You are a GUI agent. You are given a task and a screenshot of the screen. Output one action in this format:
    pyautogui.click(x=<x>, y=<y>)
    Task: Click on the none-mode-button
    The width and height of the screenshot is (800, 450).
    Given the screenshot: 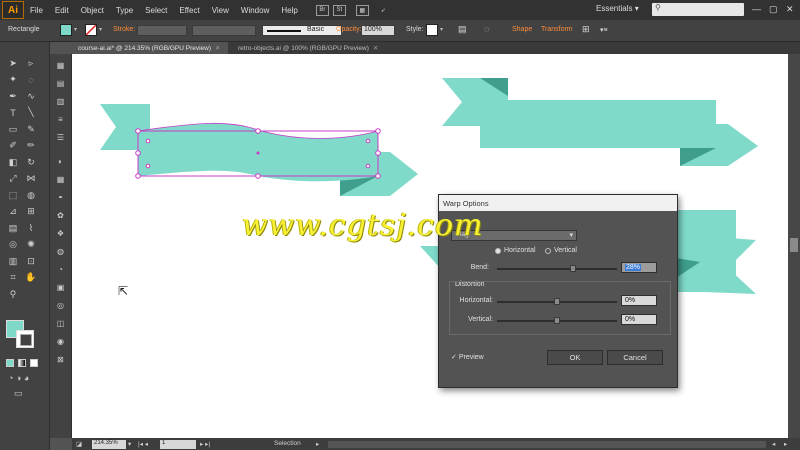 What is the action you would take?
    pyautogui.click(x=34, y=363)
    